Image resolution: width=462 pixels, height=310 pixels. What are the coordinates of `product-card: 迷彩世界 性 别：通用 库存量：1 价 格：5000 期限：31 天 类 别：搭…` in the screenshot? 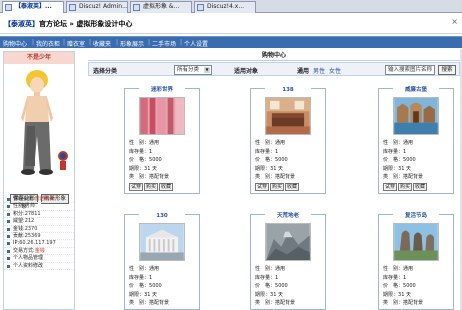 It's located at (162, 140).